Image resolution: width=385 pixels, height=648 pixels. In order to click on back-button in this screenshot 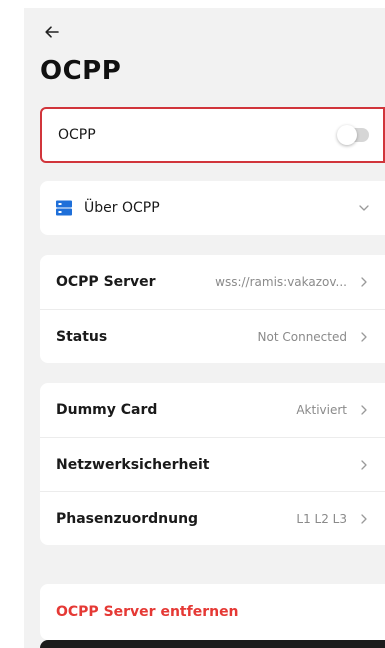, I will do `click(52, 32)`.